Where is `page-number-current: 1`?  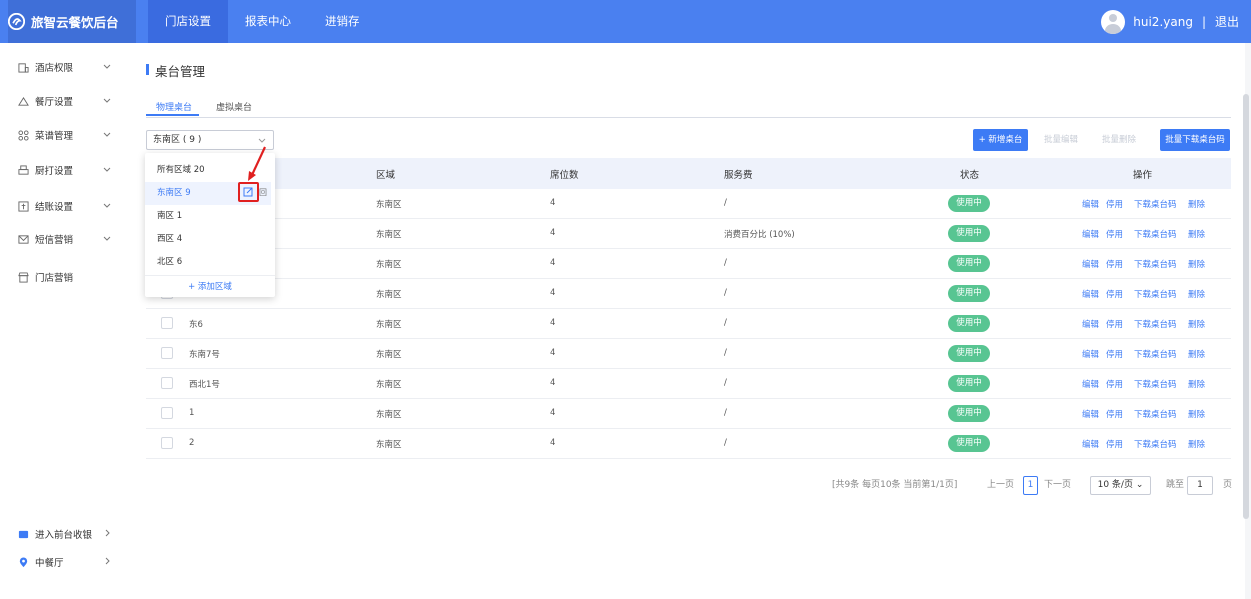 page-number-current: 1 is located at coordinates (1030, 485).